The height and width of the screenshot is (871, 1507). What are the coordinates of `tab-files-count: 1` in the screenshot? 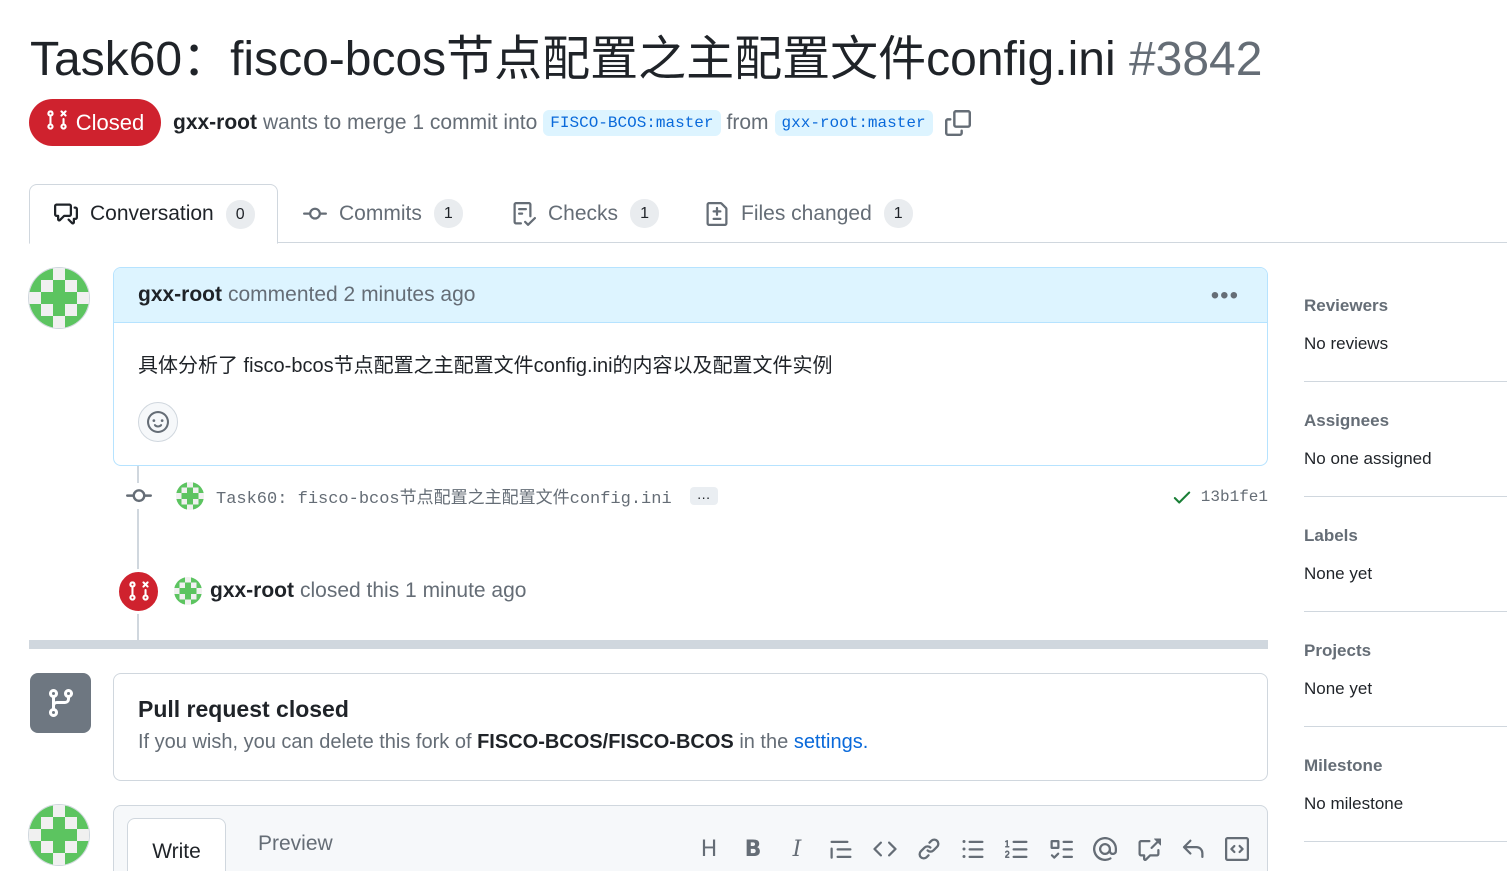 It's located at (898, 213).